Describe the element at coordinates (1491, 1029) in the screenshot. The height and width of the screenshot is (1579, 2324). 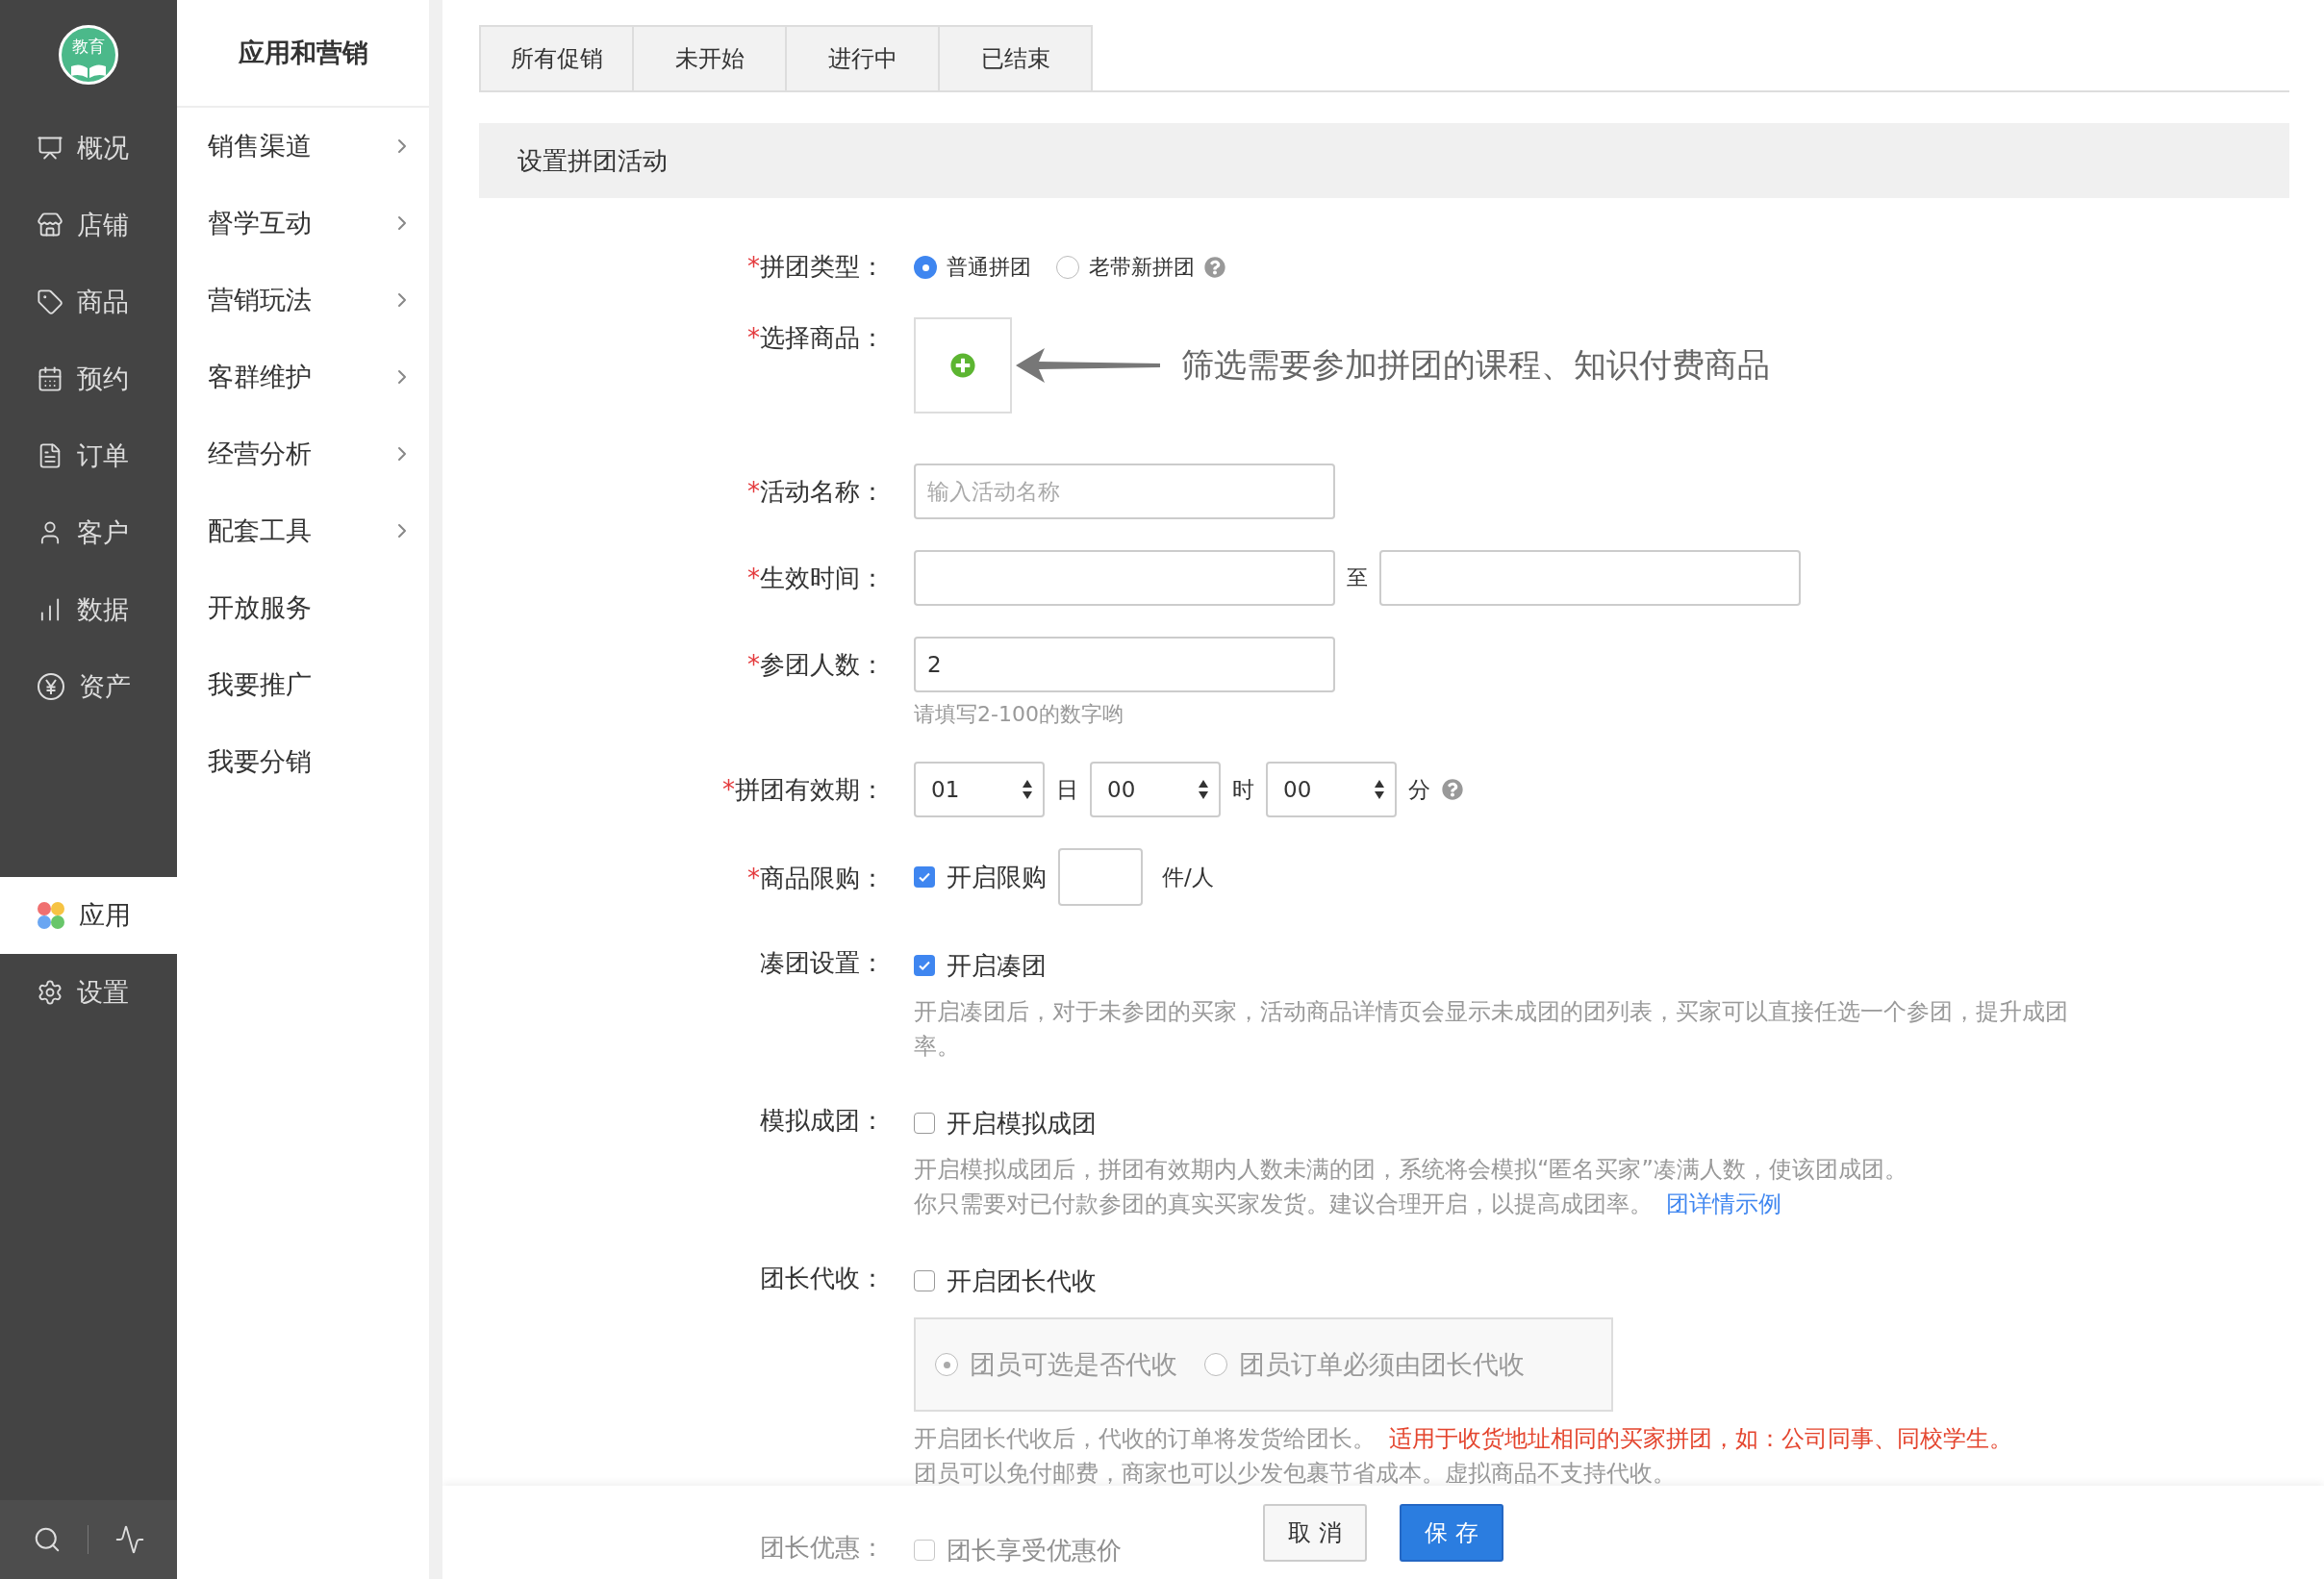
I see `description-text: 开启凑团后，对于未参团的买家，活动商品详情页会显示未成团的团列表，买家可以直接任选一个参团，提升成团率。` at that location.